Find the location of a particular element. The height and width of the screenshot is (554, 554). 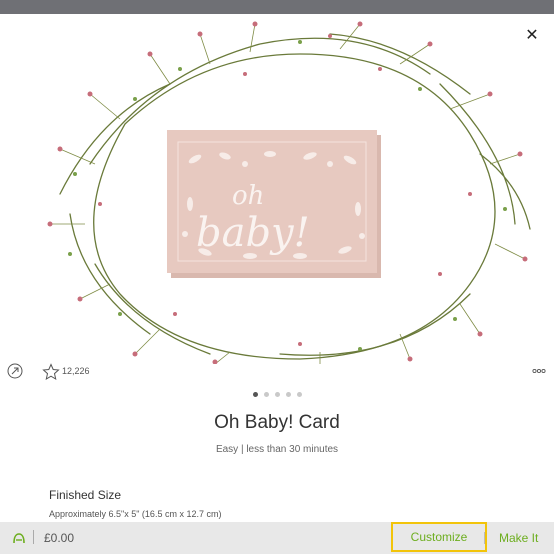

project-title: Oh Baby! Card is located at coordinates (277, 422).